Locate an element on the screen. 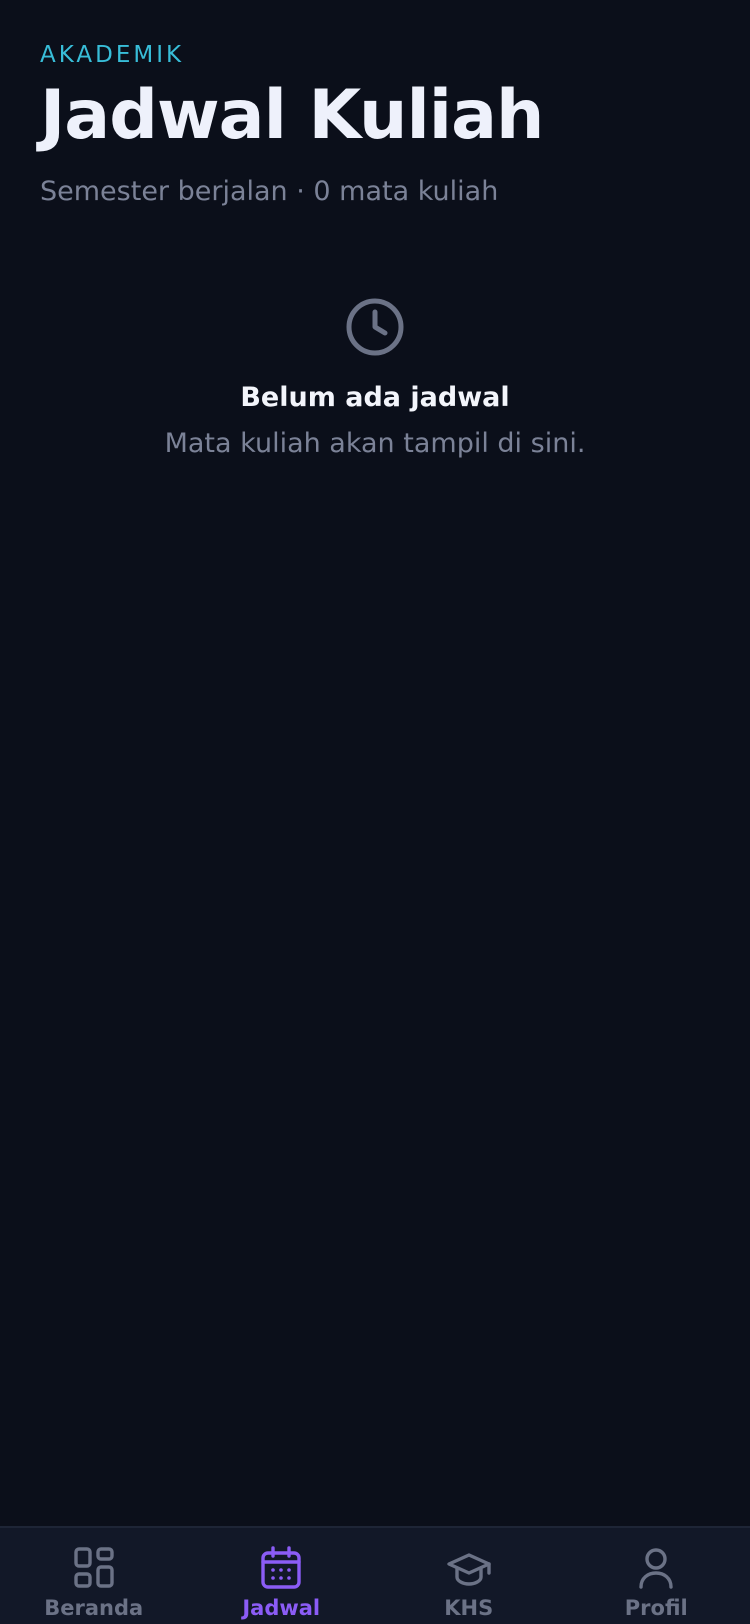 The width and height of the screenshot is (750, 1624). tab-khs: KHS is located at coordinates (469, 1576).